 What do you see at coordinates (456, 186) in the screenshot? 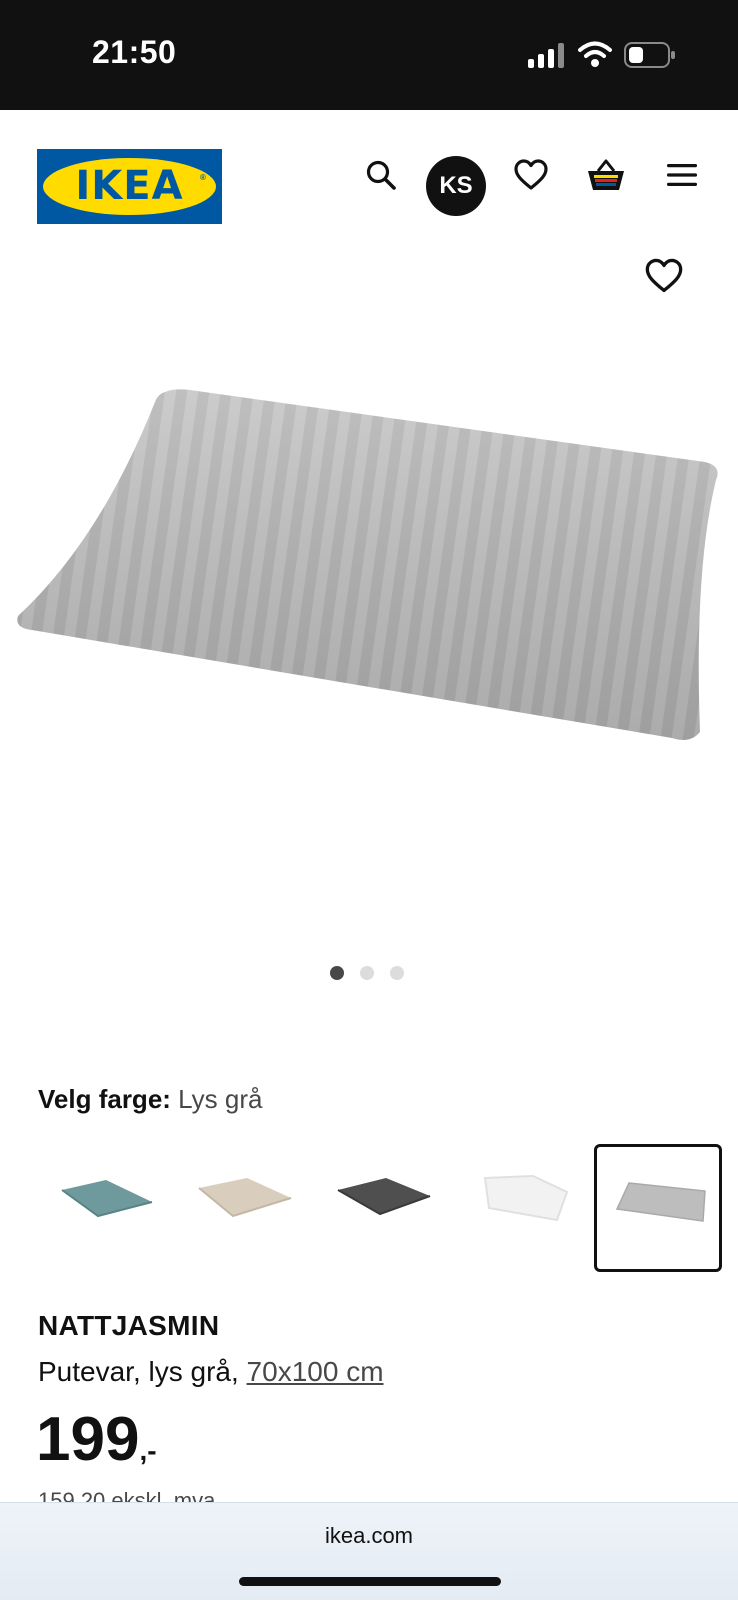
I see `user-avatar: KS` at bounding box center [456, 186].